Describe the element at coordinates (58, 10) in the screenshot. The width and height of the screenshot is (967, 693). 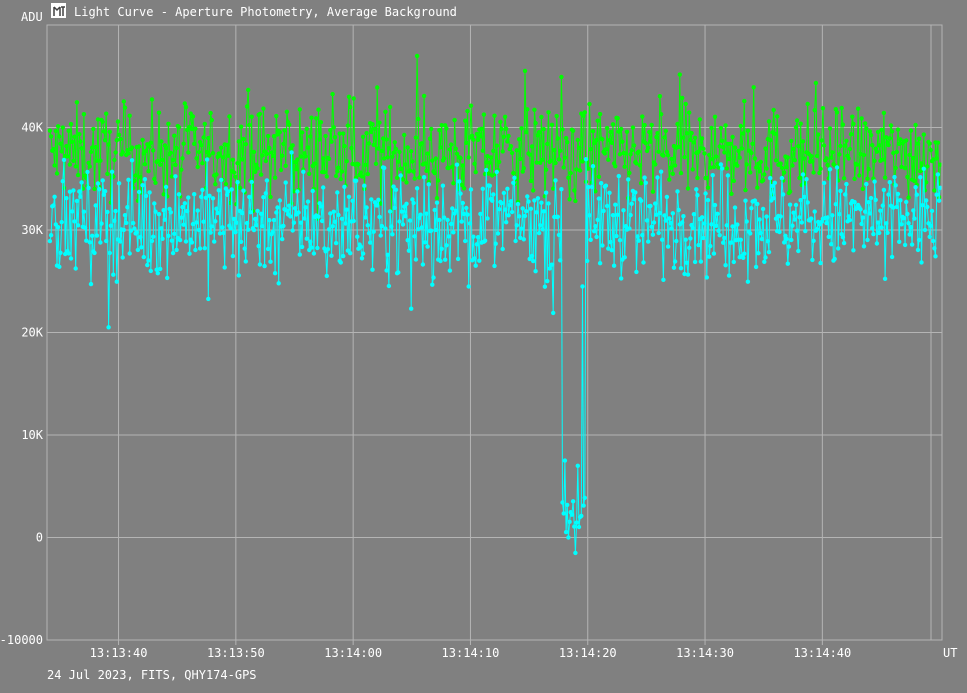
I see `window-icon` at that location.